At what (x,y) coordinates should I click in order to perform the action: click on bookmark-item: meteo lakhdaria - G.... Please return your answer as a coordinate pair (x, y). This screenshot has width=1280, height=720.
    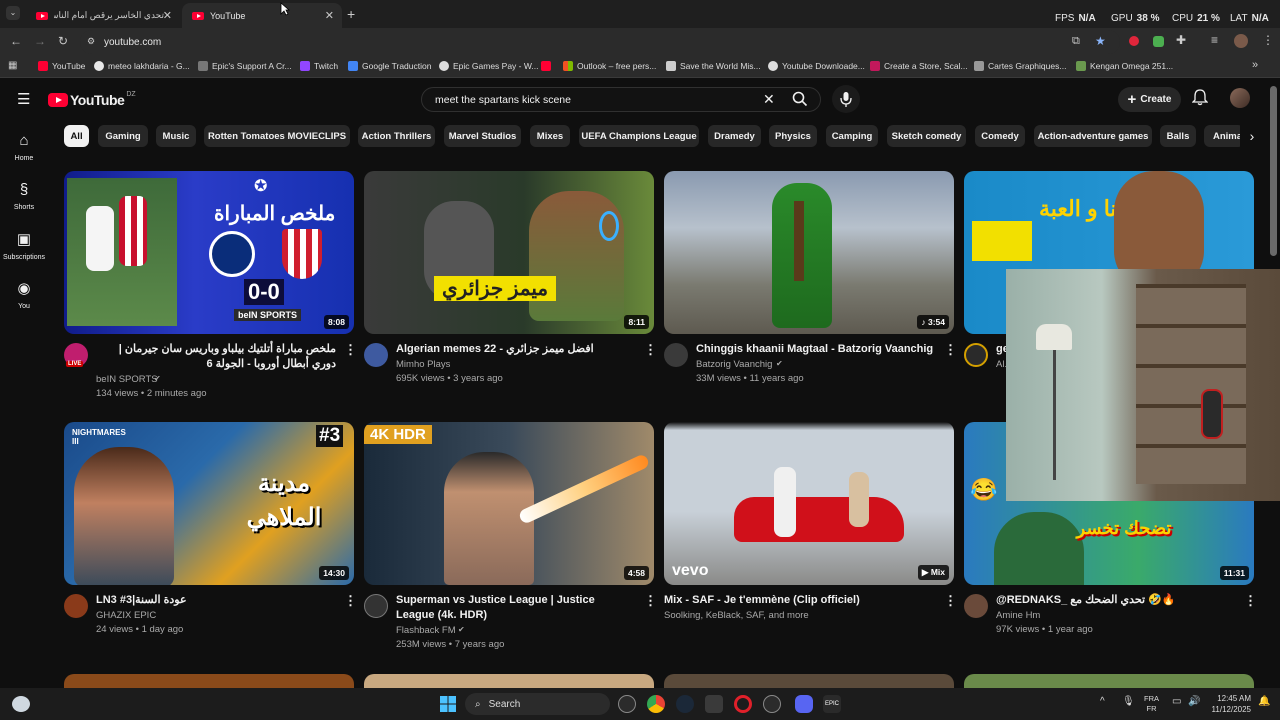
    Looking at the image, I should click on (142, 66).